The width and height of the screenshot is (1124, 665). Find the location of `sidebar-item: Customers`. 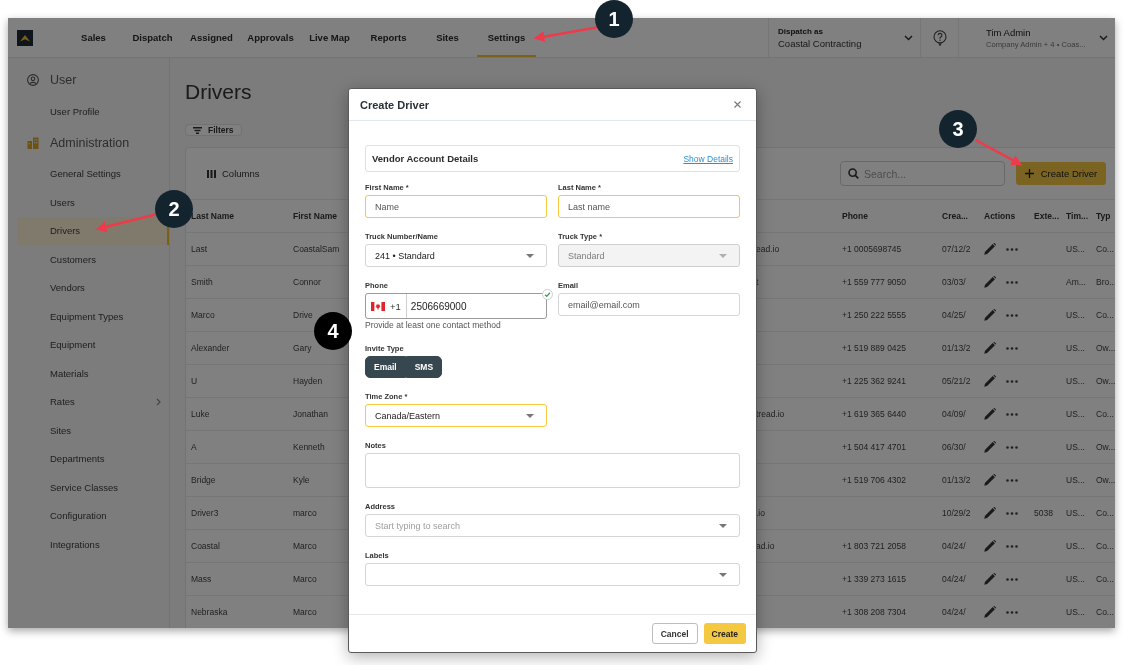

sidebar-item: Customers is located at coordinates (73, 259).